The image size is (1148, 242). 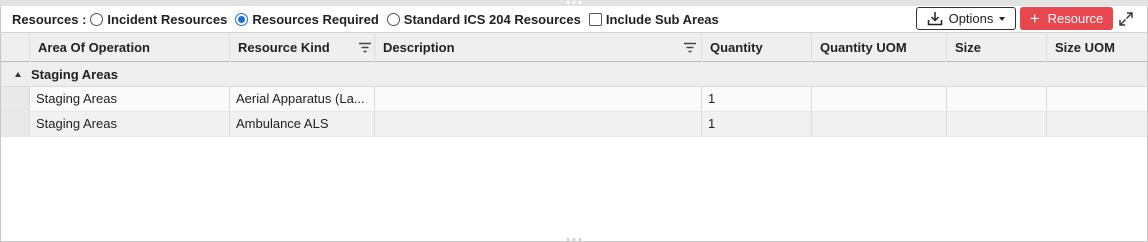 What do you see at coordinates (538, 47) in the screenshot?
I see `column-header-description: Description` at bounding box center [538, 47].